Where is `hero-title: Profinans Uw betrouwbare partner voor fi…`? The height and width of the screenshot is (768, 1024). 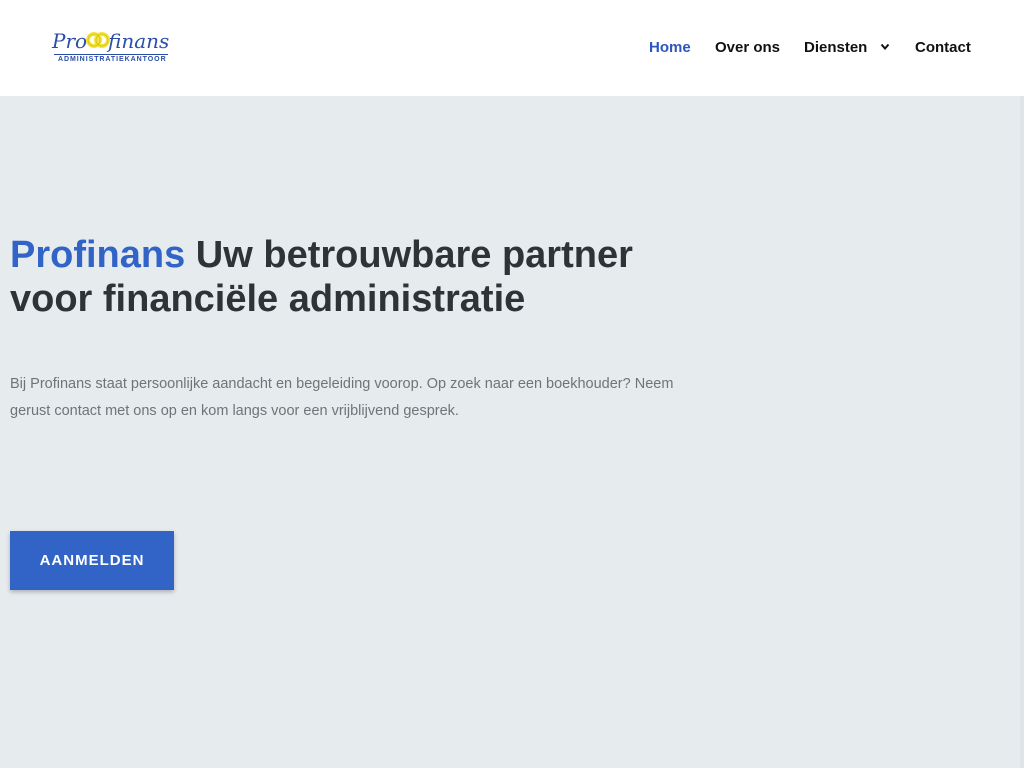
hero-title: Profinans Uw betrouwbare partner voor fi… is located at coordinates (360, 277).